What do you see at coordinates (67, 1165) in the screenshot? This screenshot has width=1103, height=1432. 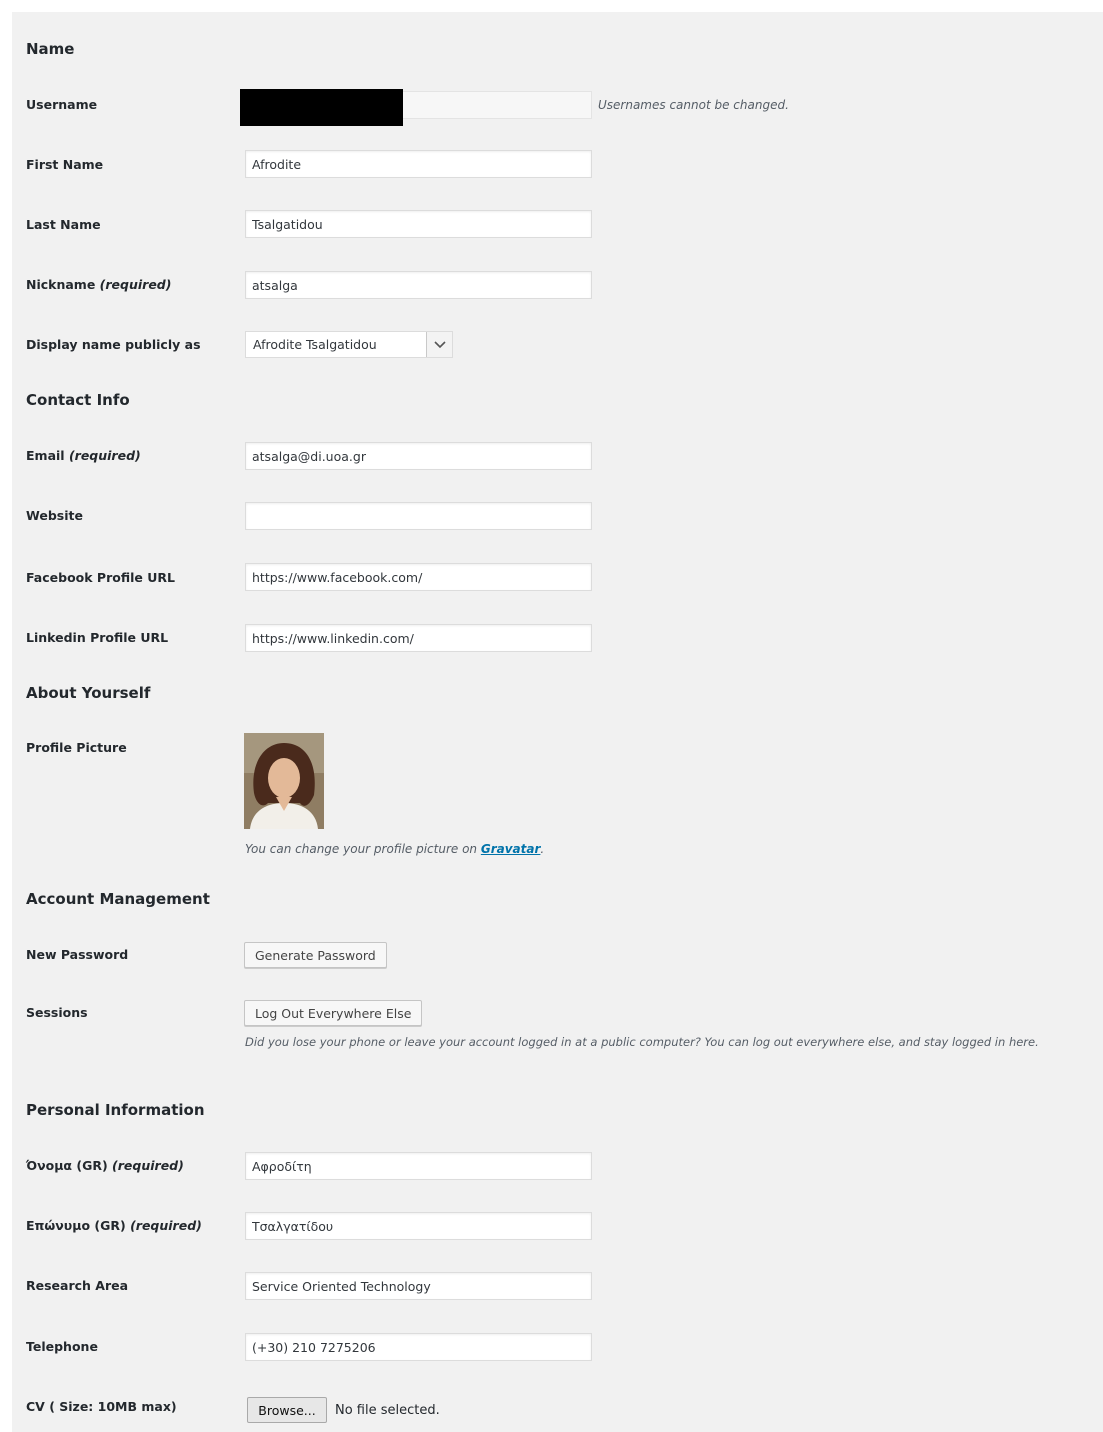 I see `name-gr-label-text: Όνομα (GR)` at bounding box center [67, 1165].